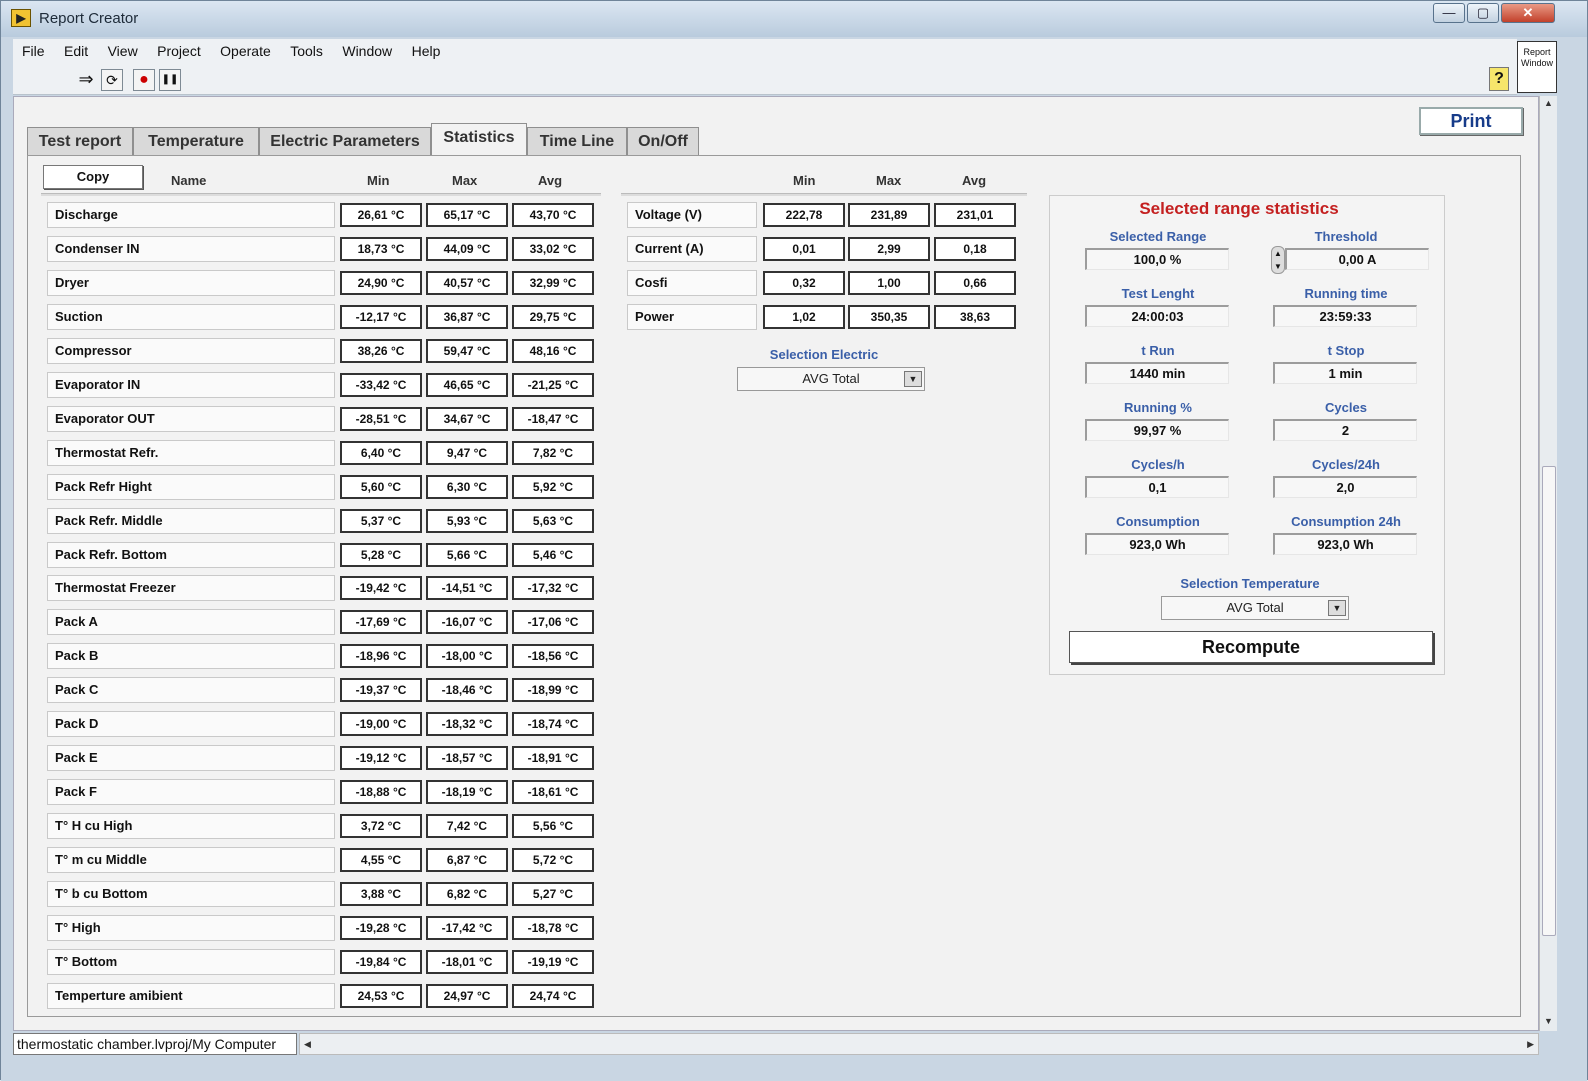 The width and height of the screenshot is (1588, 1081). I want to click on avg-value: 43,70 °C, so click(553, 215).